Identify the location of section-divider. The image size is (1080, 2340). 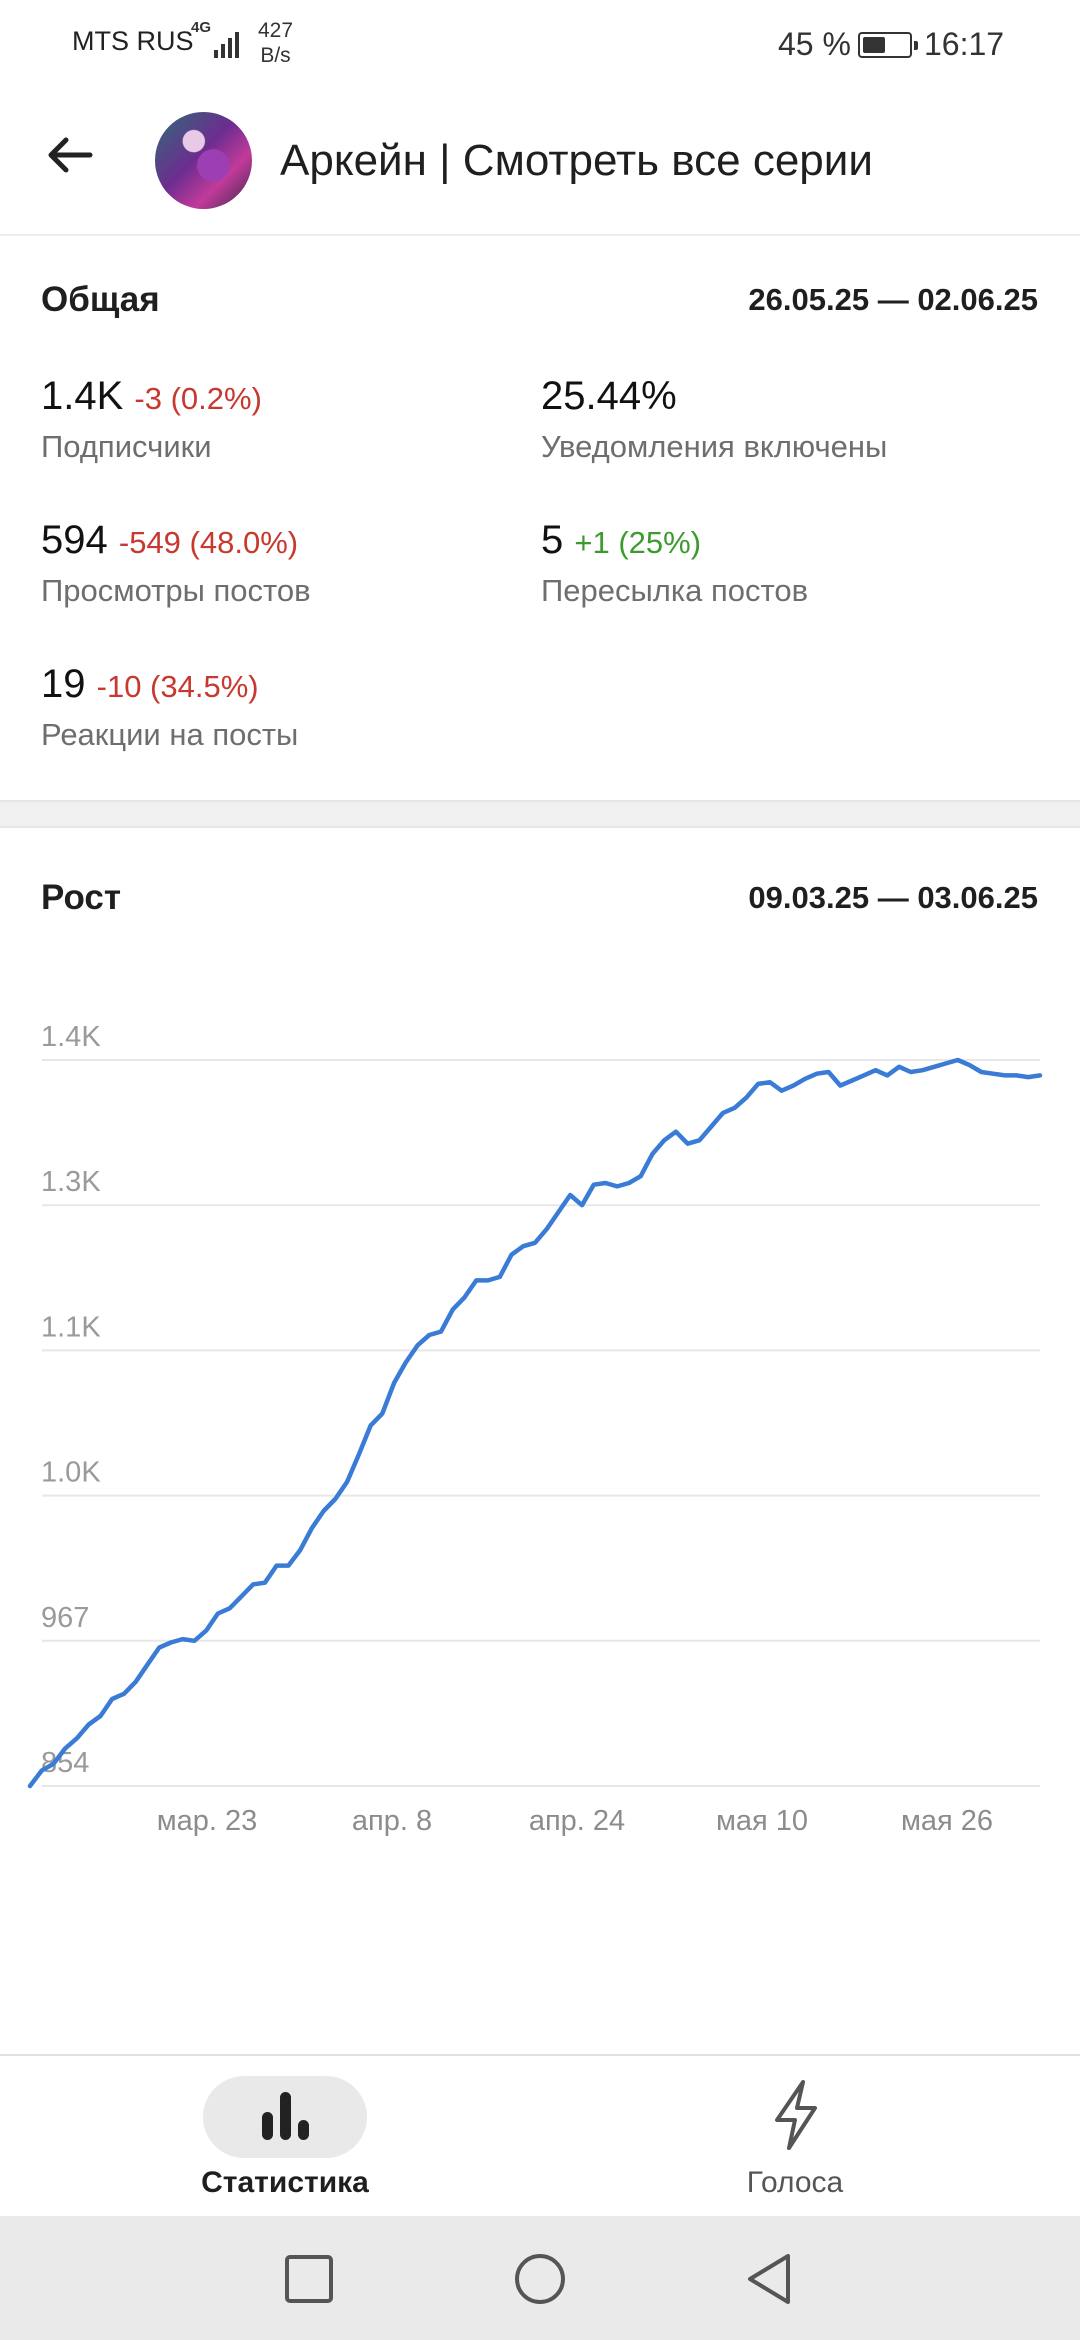
(540, 814).